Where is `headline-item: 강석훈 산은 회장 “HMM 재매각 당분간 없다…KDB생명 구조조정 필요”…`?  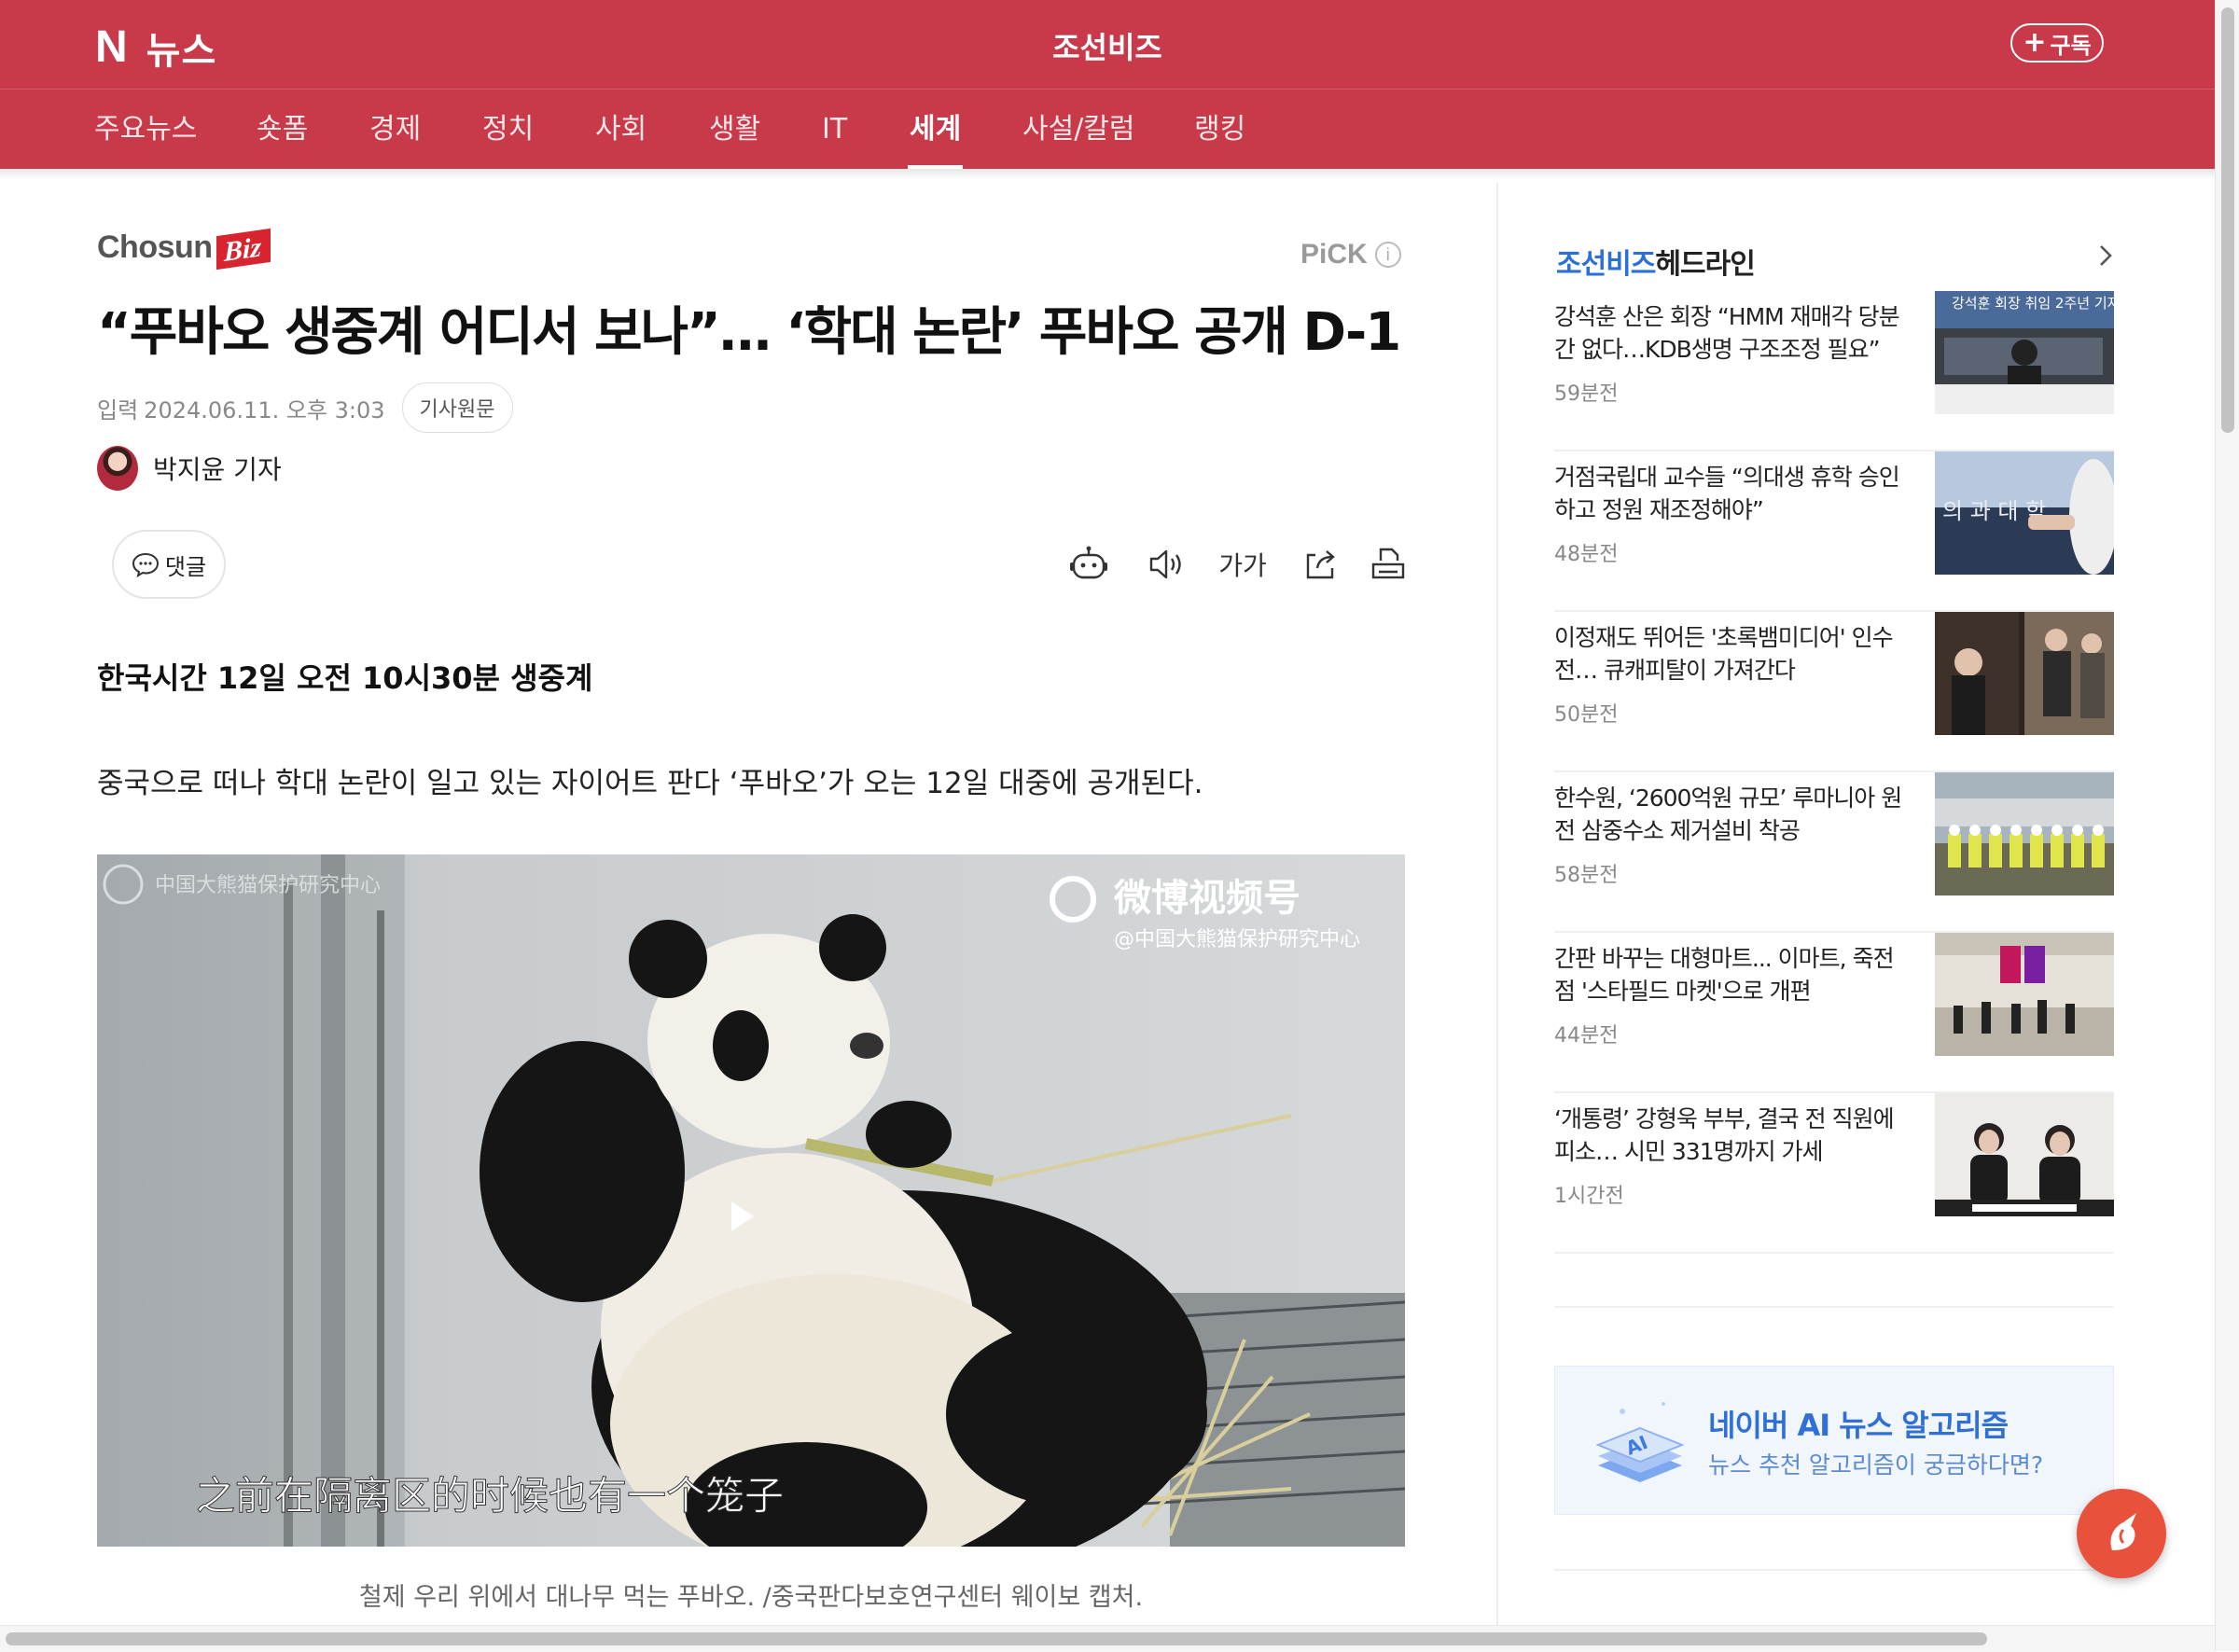
headline-item: 강석훈 산은 회장 “HMM 재매각 당분간 없다…KDB생명 구조조정 필요”… is located at coordinates (1834, 371).